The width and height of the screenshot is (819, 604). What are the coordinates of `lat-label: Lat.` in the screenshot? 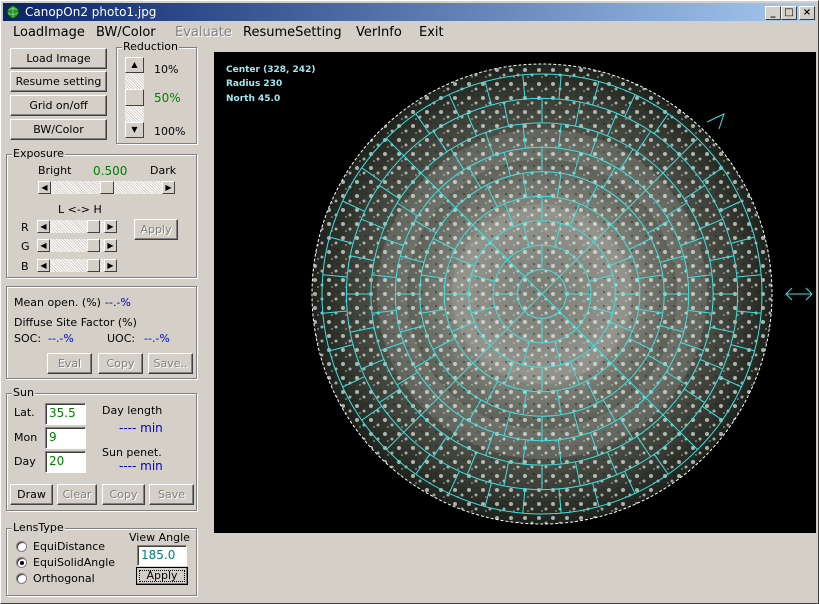 It's located at (24, 412).